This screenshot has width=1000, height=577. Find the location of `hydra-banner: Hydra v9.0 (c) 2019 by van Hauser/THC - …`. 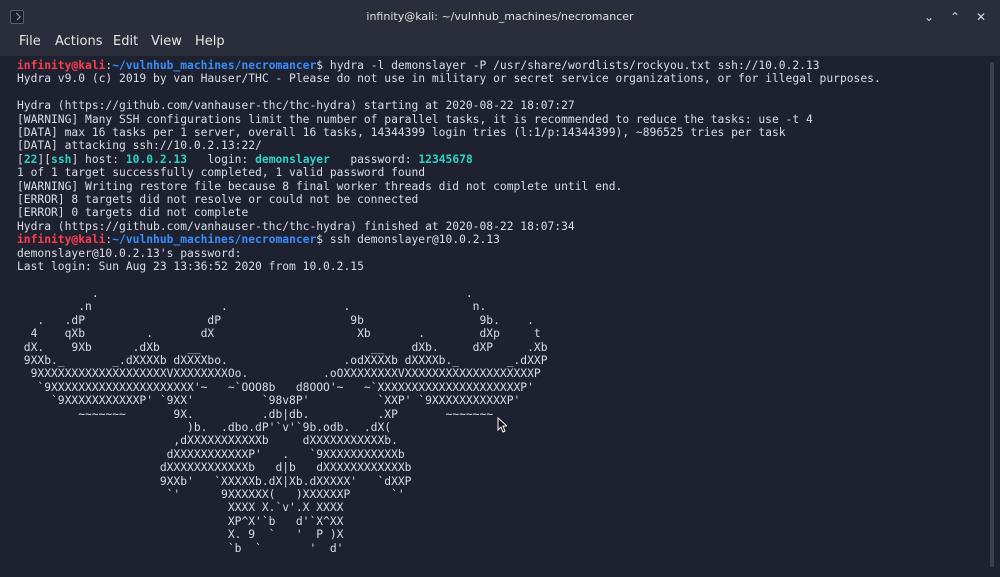

hydra-banner: Hydra v9.0 (c) 2019 by van Hauser/THC - … is located at coordinates (449, 79).